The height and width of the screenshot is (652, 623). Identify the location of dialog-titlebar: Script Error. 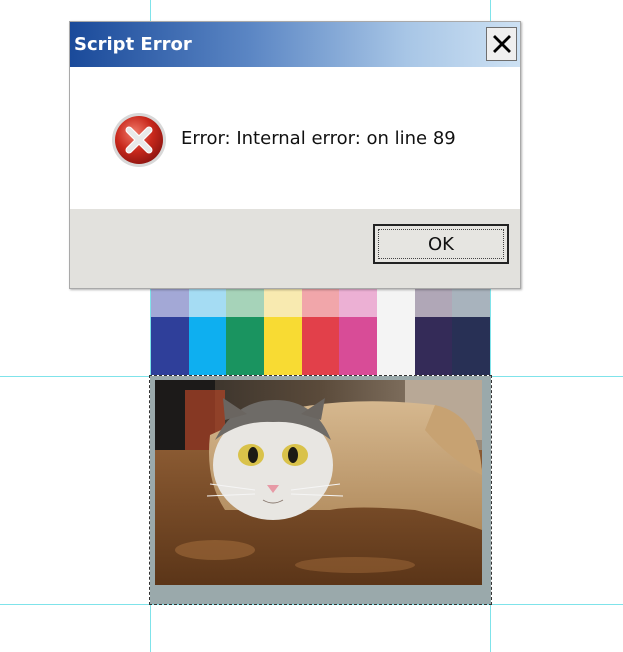
(295, 44).